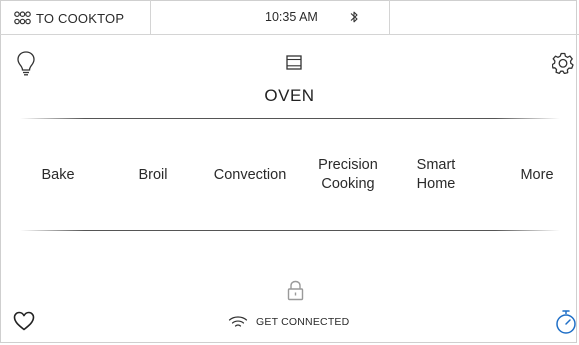 This screenshot has width=579, height=345. I want to click on bottom-divider, so click(290, 230).